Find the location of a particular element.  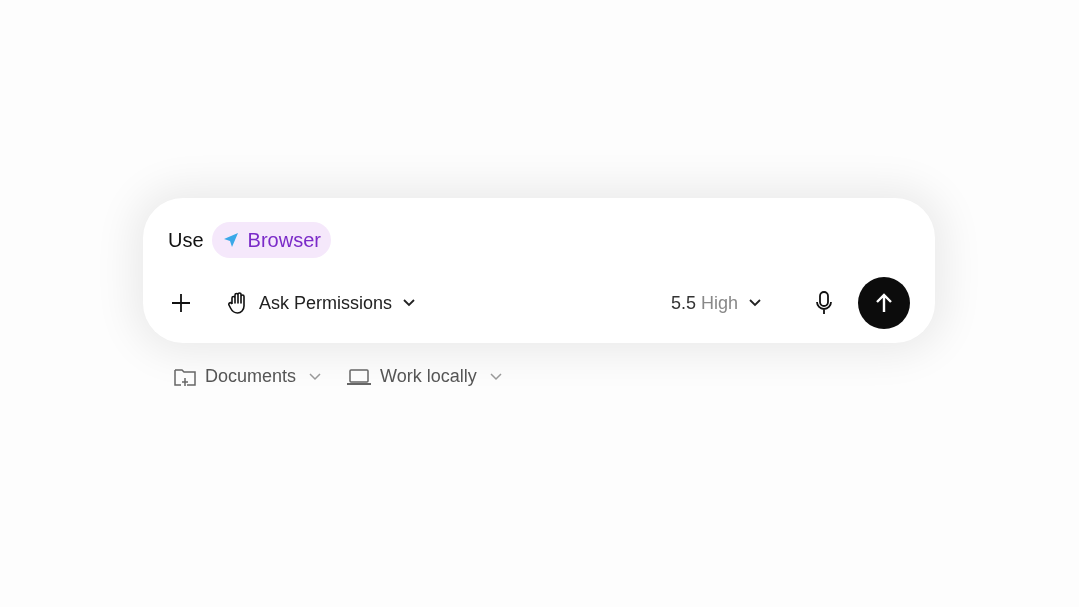

arrow-up-icon is located at coordinates (884, 303).